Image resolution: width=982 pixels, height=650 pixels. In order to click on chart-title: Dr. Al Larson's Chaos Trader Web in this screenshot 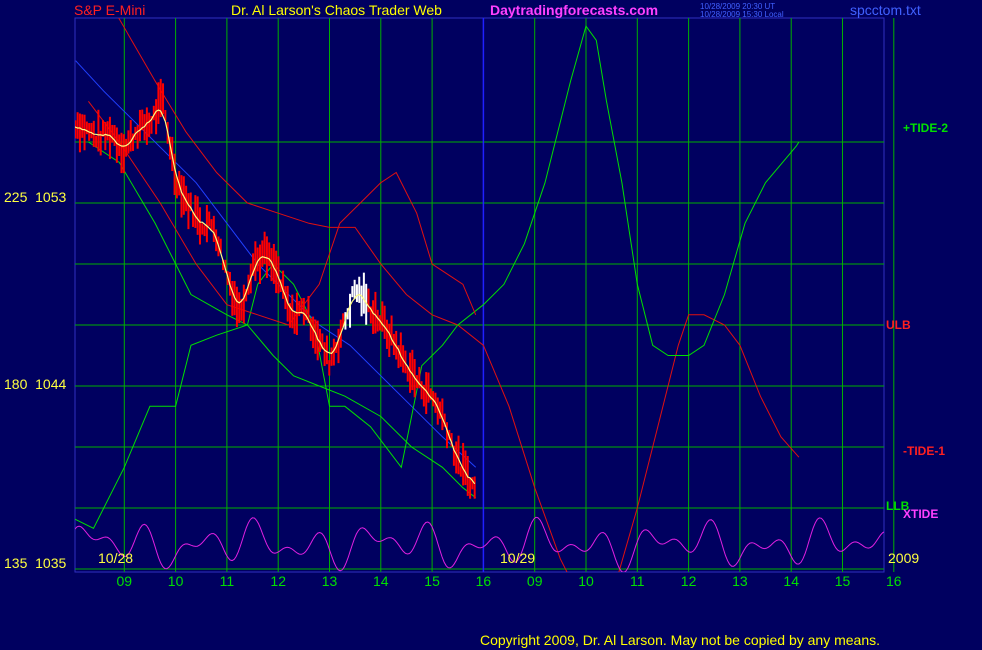, I will do `click(336, 10)`.